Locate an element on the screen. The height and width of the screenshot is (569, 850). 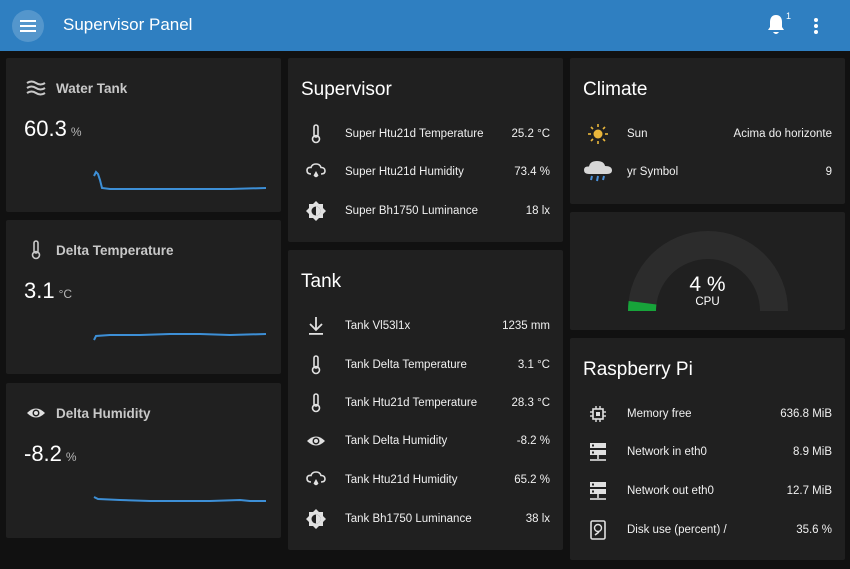
entity-value: 3.1 °C is located at coordinates (533, 365).